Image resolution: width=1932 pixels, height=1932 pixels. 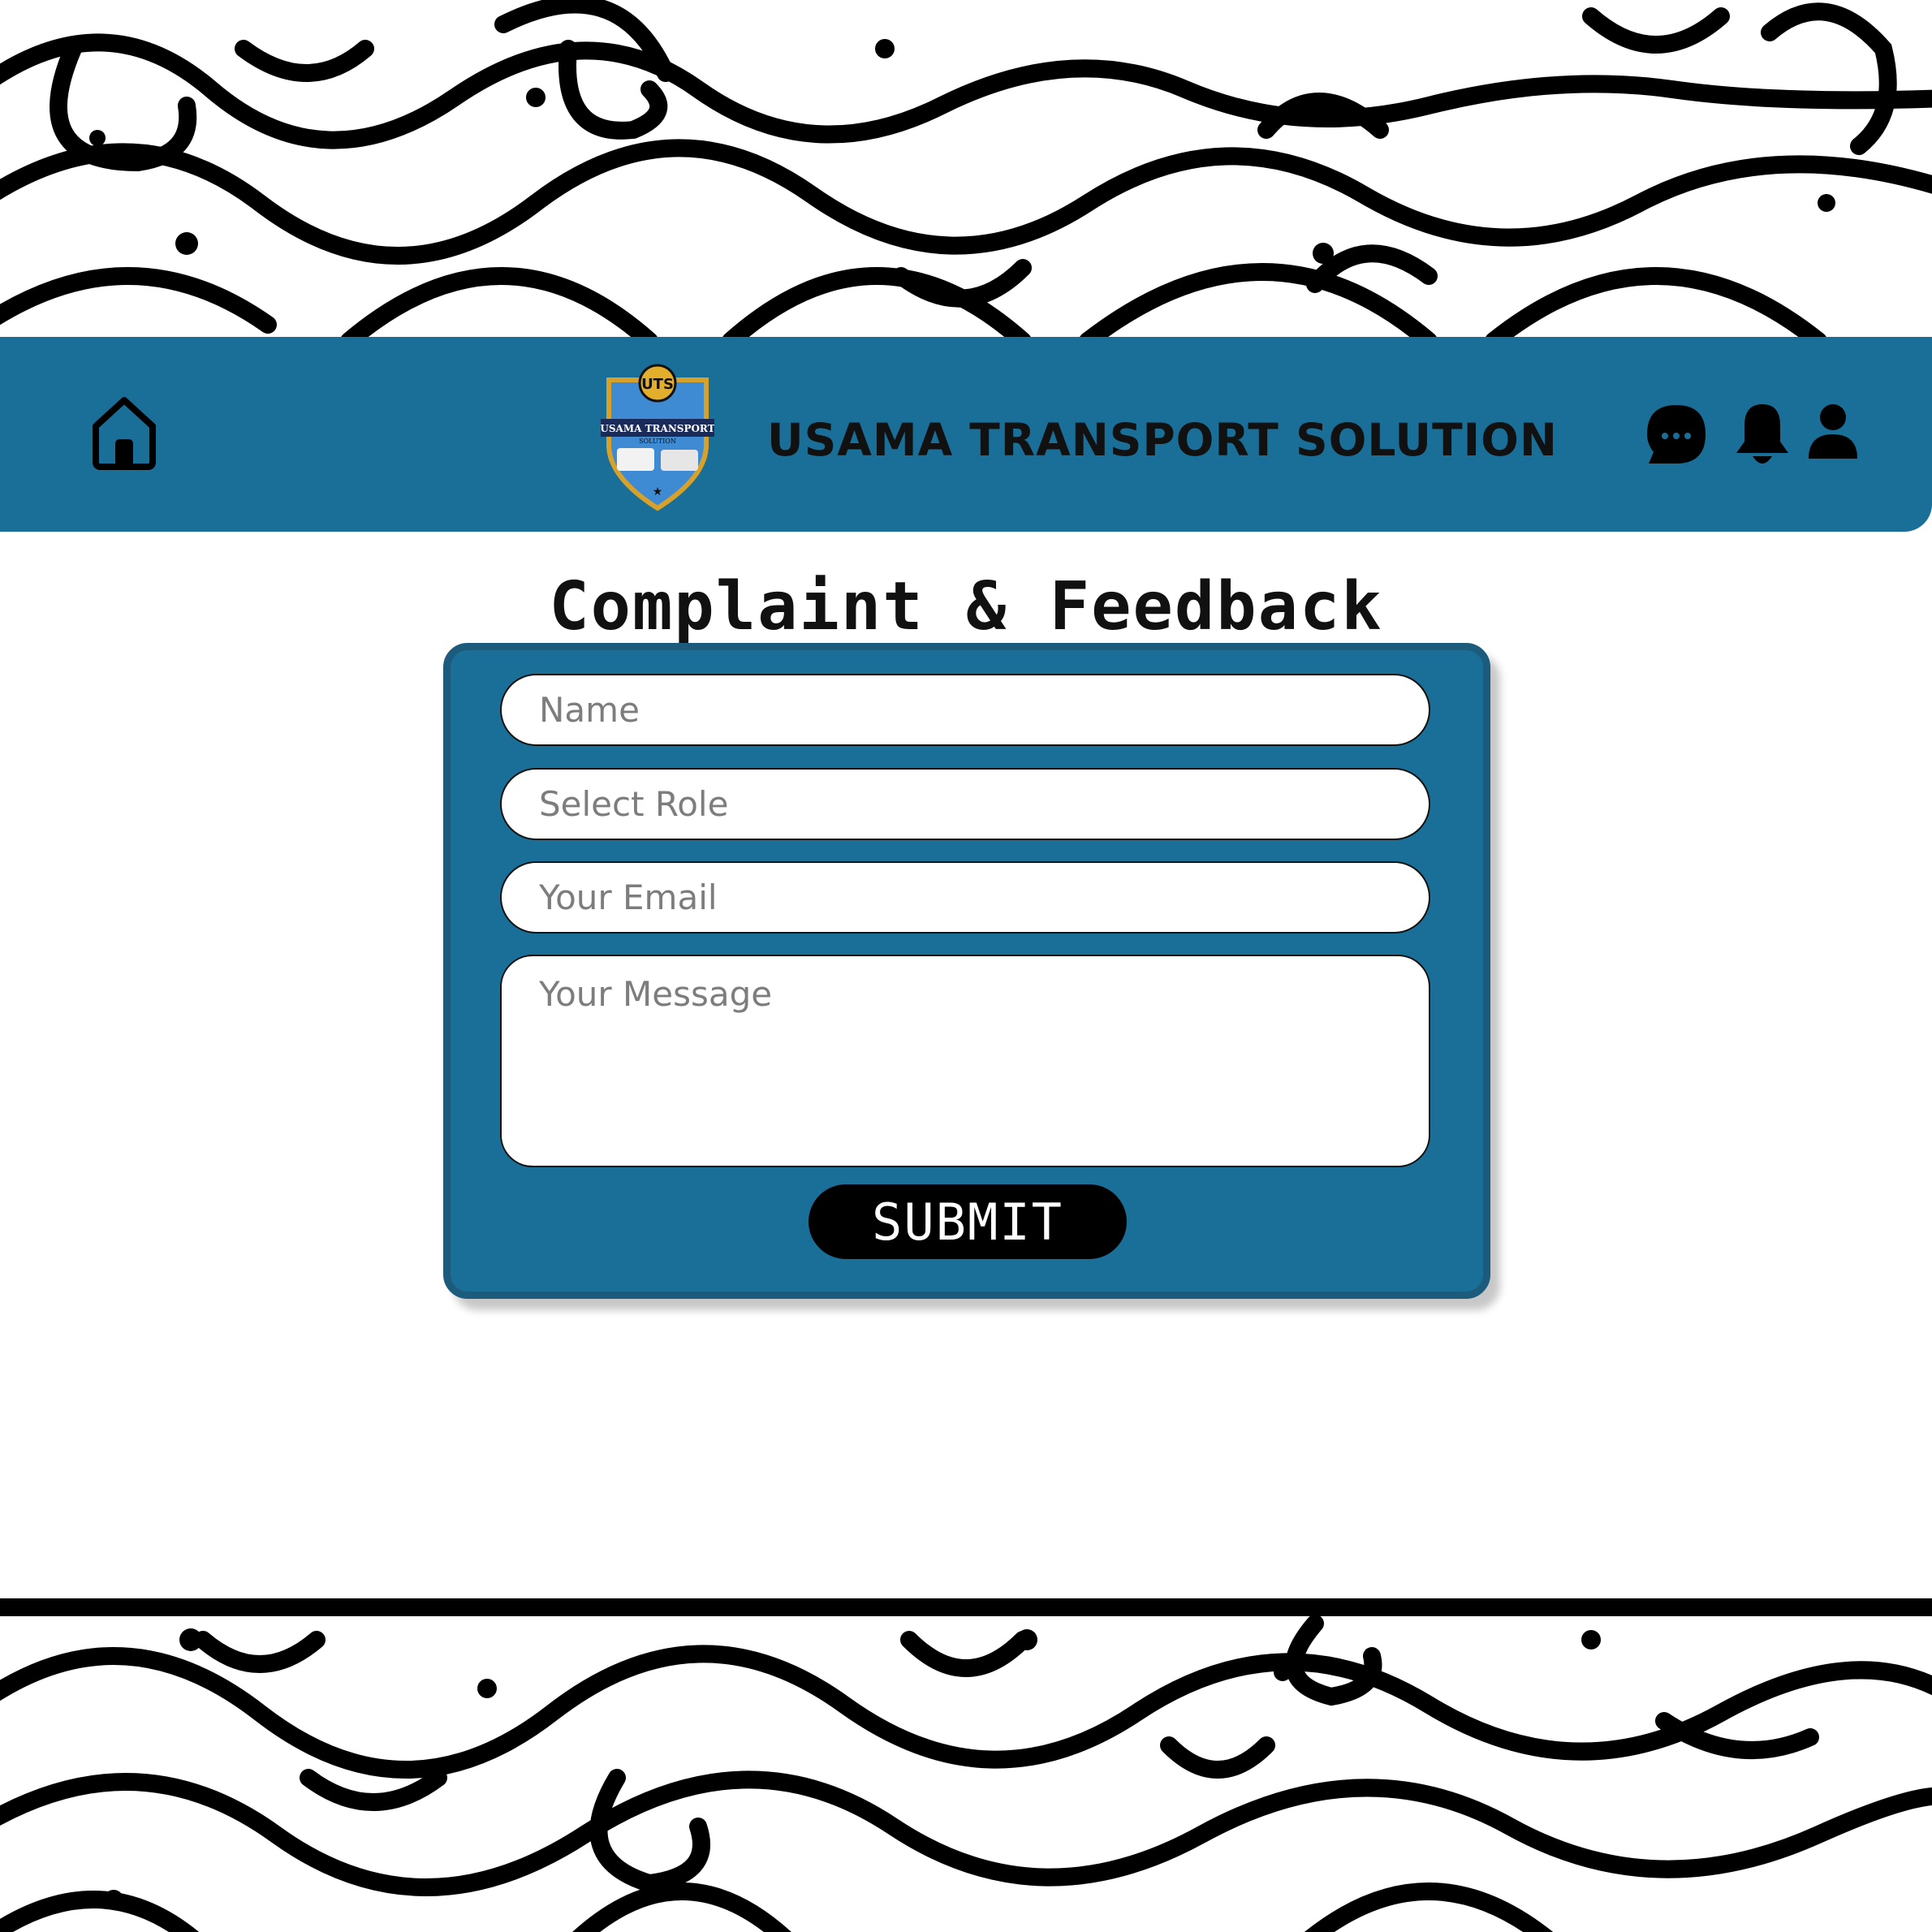 What do you see at coordinates (1833, 431) in the screenshot?
I see `user-icon` at bounding box center [1833, 431].